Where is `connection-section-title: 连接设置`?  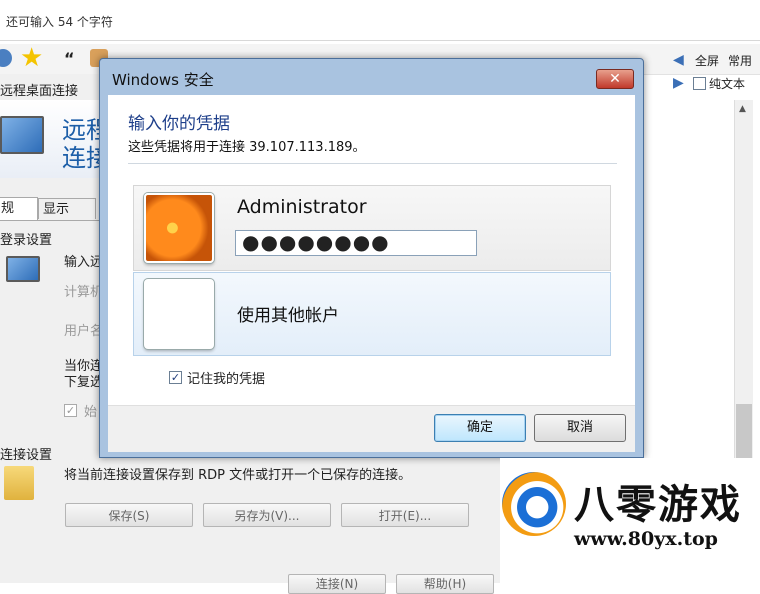 connection-section-title: 连接设置 is located at coordinates (26, 455).